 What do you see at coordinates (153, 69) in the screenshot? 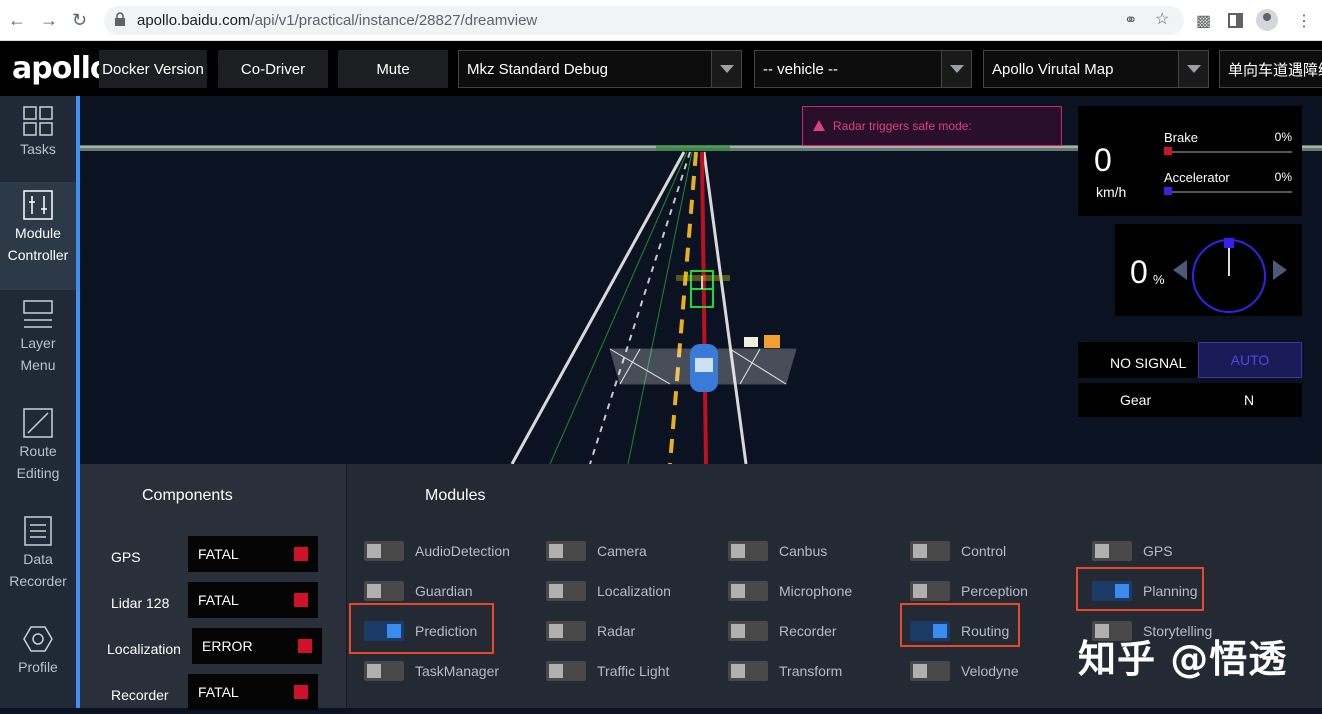
I see `docker-version-button: Docker Version` at bounding box center [153, 69].